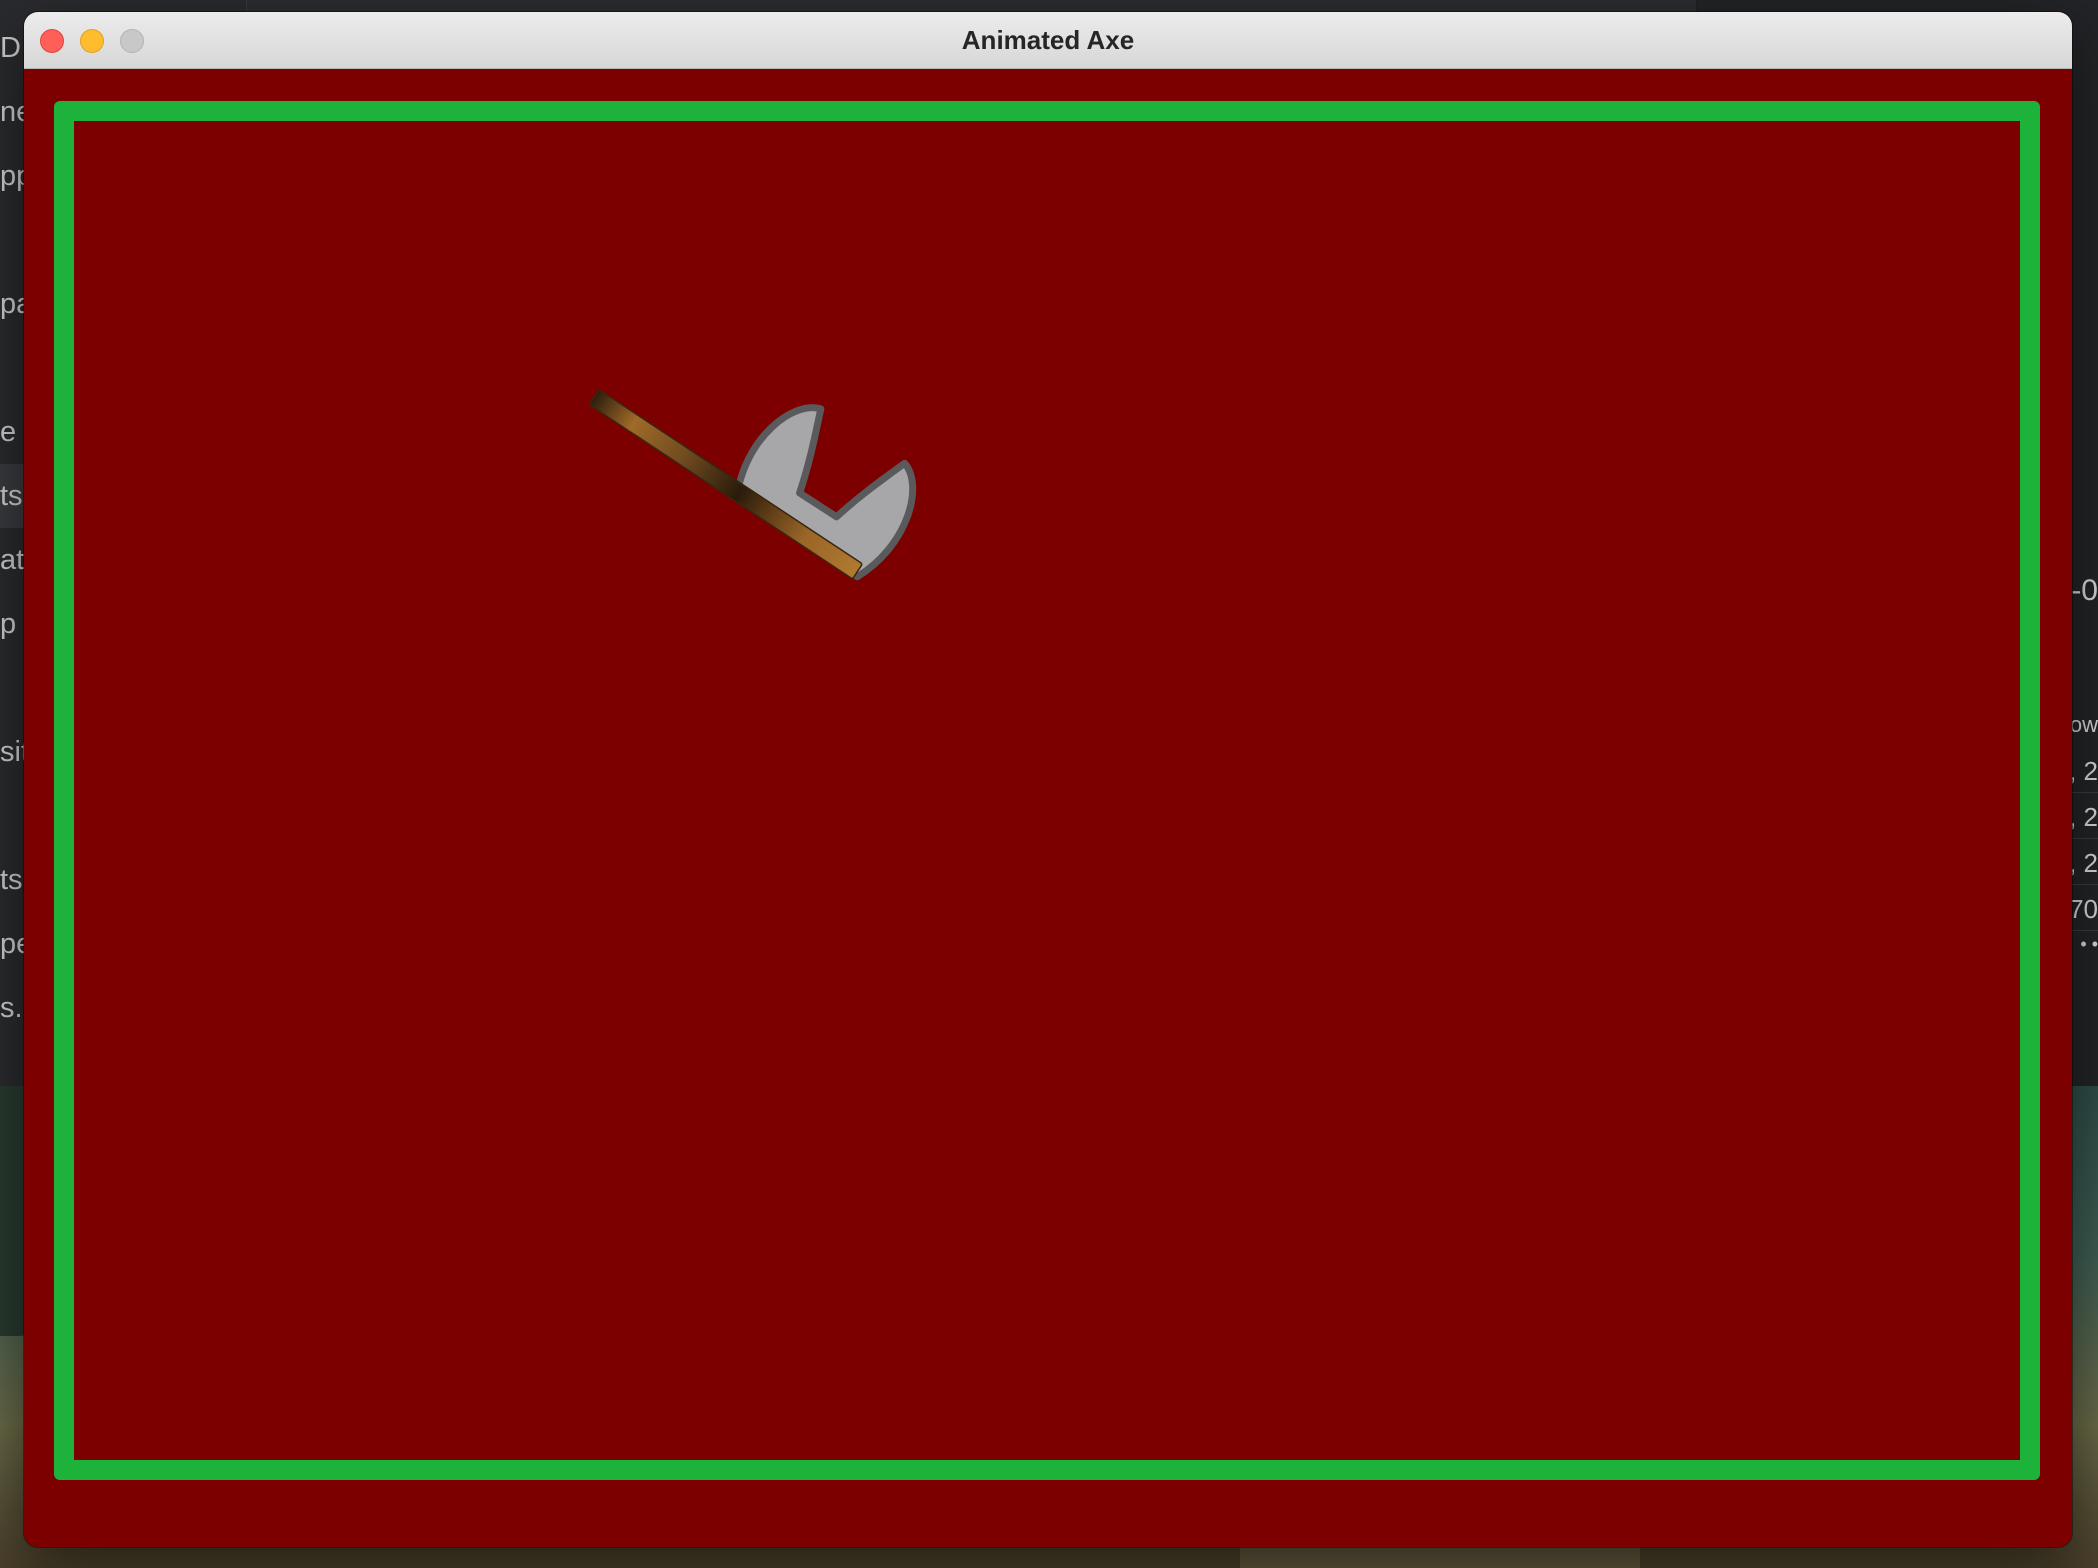  I want to click on background-text-fragment: -0, so click(2084, 590).